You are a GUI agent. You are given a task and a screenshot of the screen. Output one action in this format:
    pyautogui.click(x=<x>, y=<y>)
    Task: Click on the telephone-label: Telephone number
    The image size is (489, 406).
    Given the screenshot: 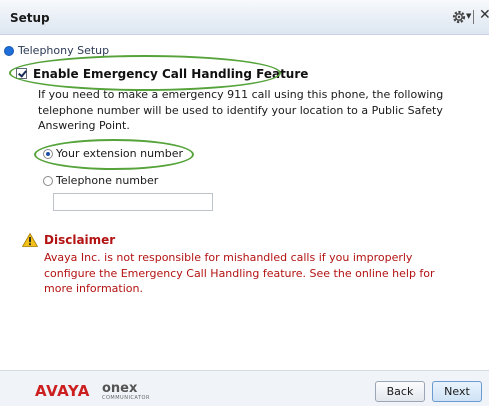 What is the action you would take?
    pyautogui.click(x=107, y=180)
    